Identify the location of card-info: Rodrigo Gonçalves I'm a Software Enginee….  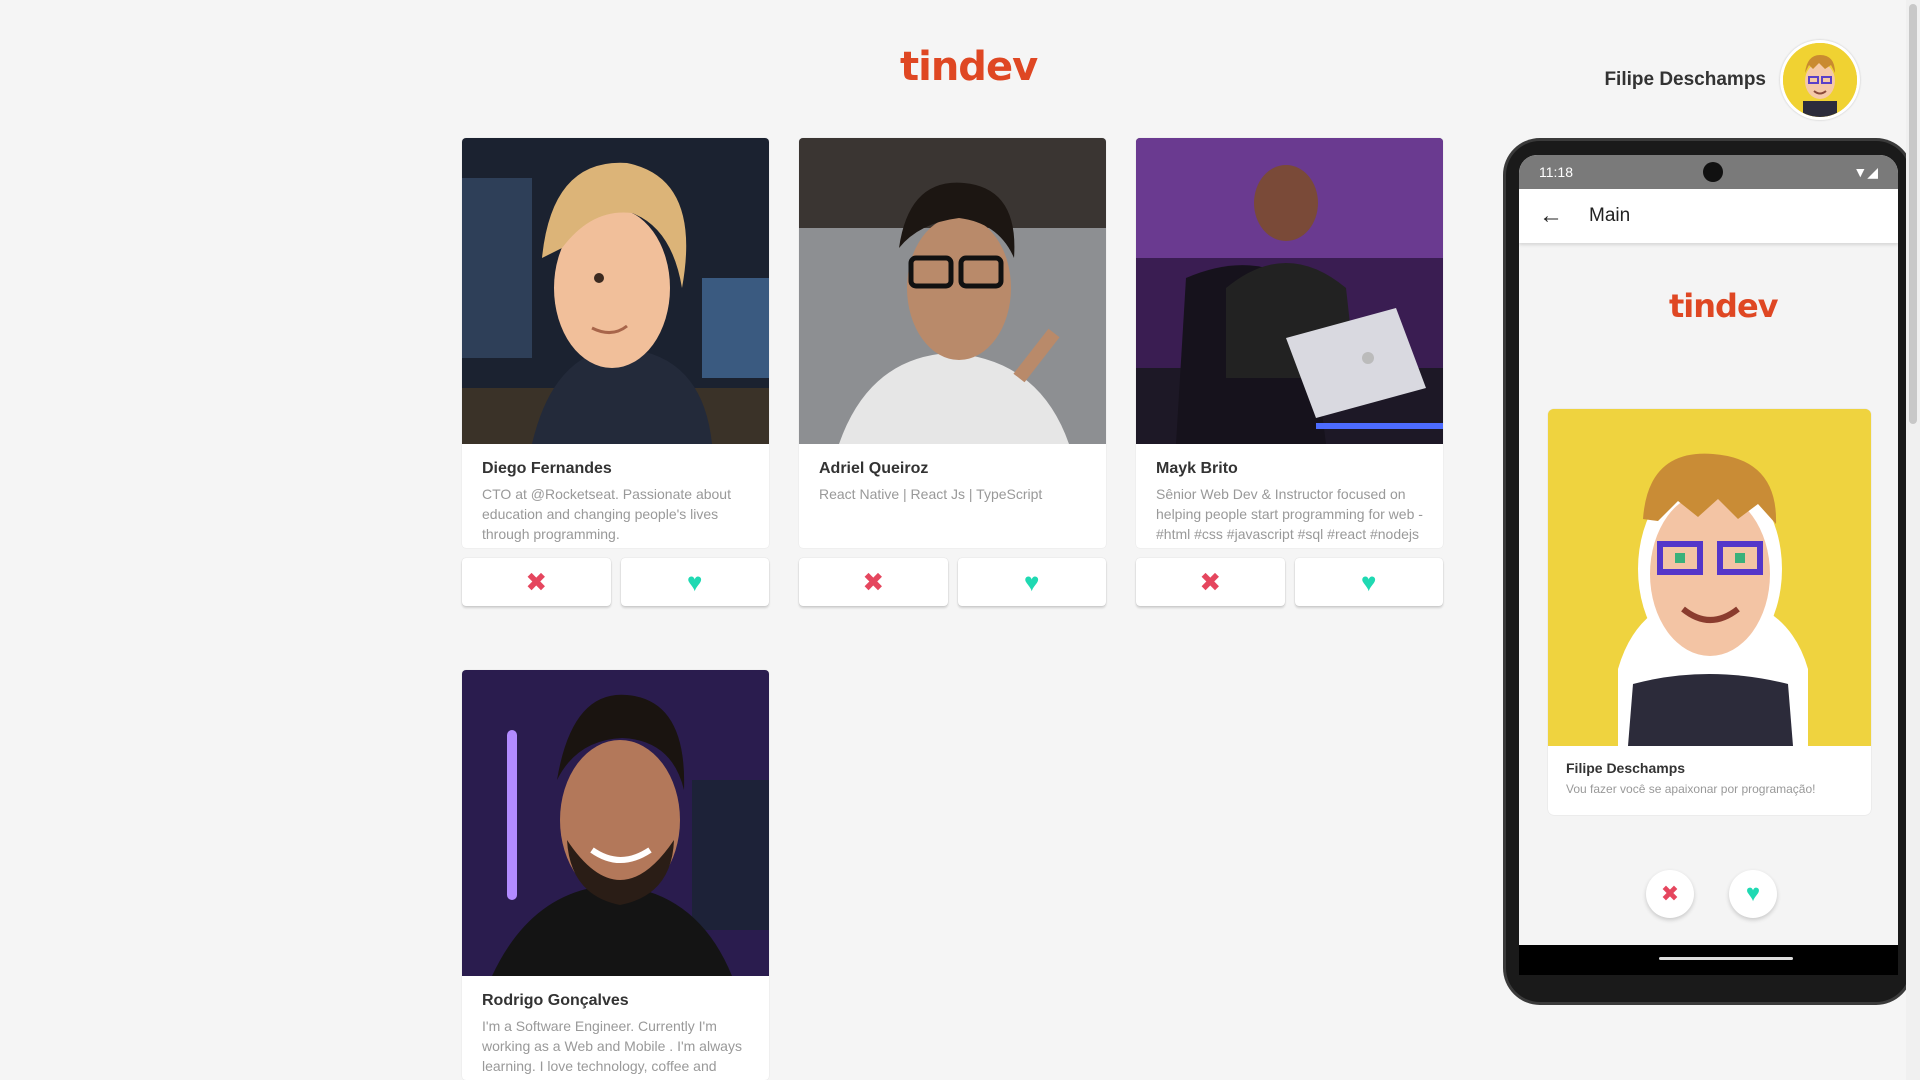
(615, 1028).